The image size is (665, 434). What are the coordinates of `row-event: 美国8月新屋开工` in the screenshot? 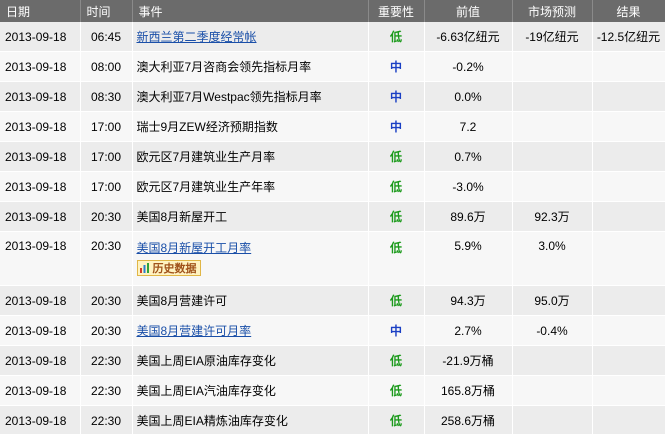 It's located at (250, 216).